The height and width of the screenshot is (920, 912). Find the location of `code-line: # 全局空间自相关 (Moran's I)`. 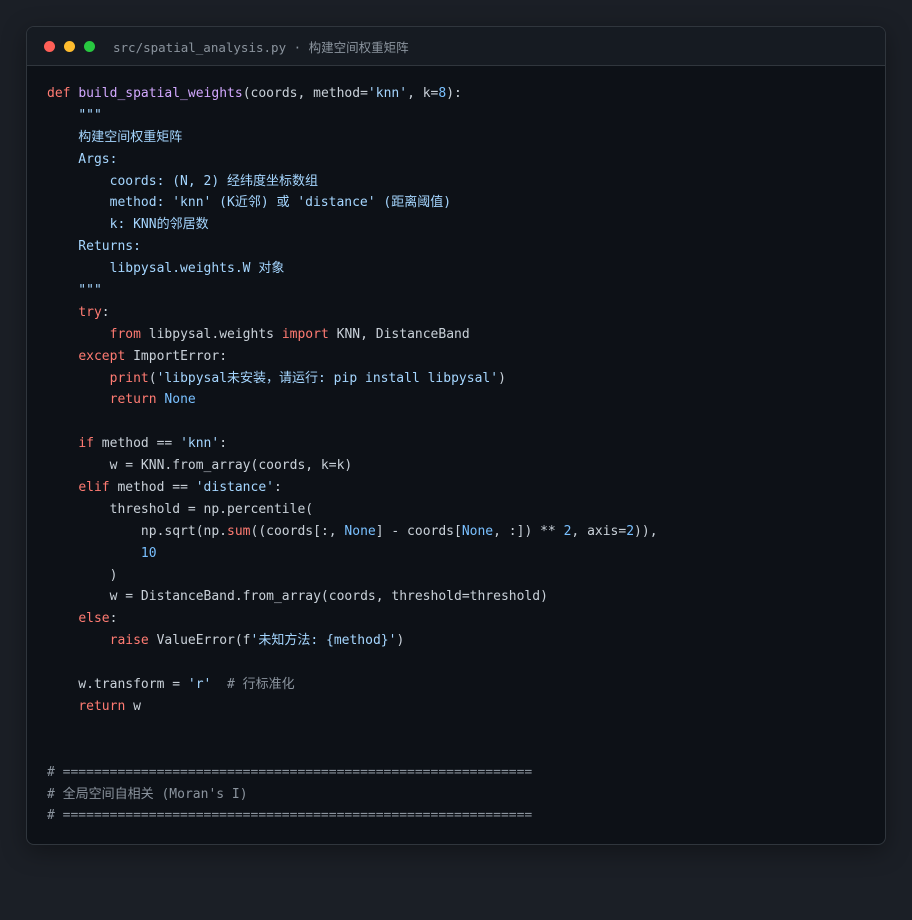

code-line: # 全局空间自相关 (Moran's I) is located at coordinates (352, 795).